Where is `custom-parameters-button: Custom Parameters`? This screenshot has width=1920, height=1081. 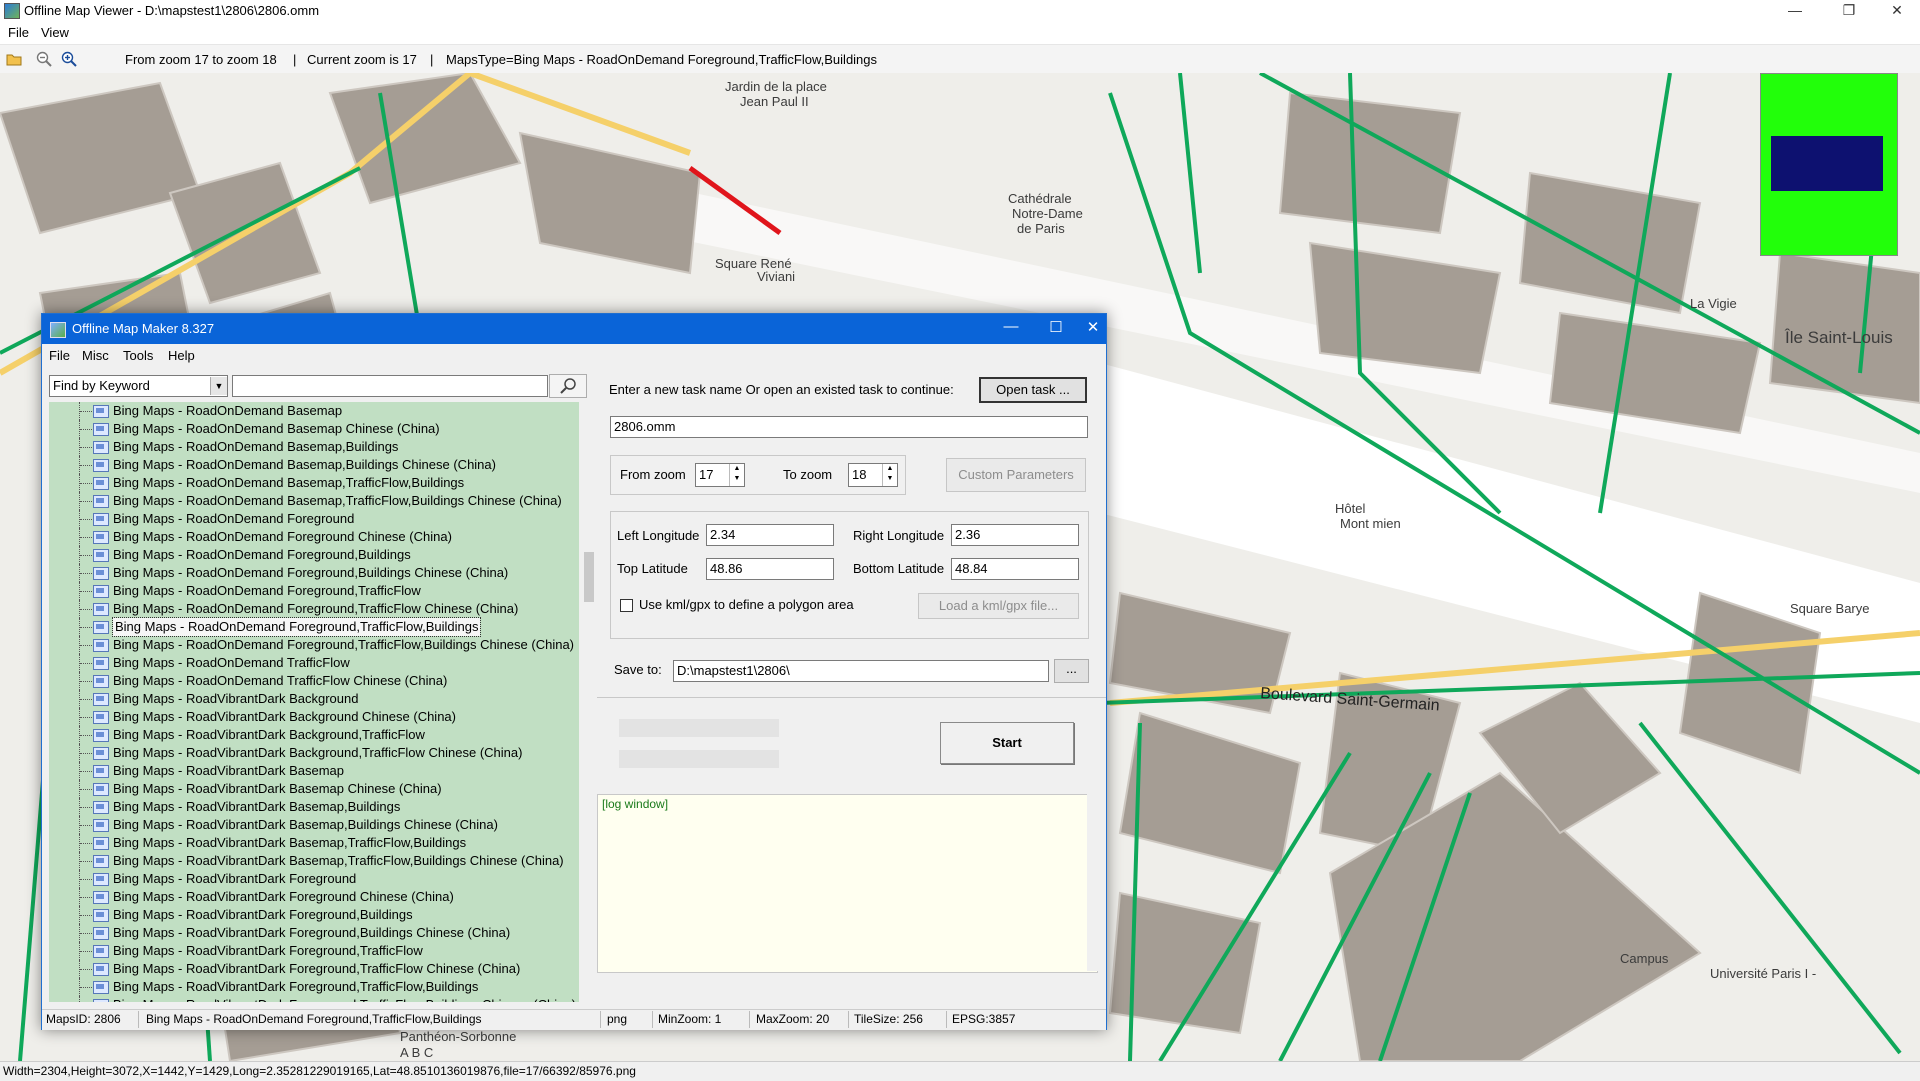
custom-parameters-button: Custom Parameters is located at coordinates (1016, 475).